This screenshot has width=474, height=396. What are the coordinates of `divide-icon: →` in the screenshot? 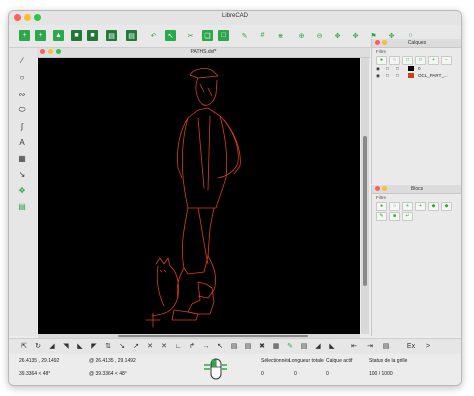 It's located at (206, 346).